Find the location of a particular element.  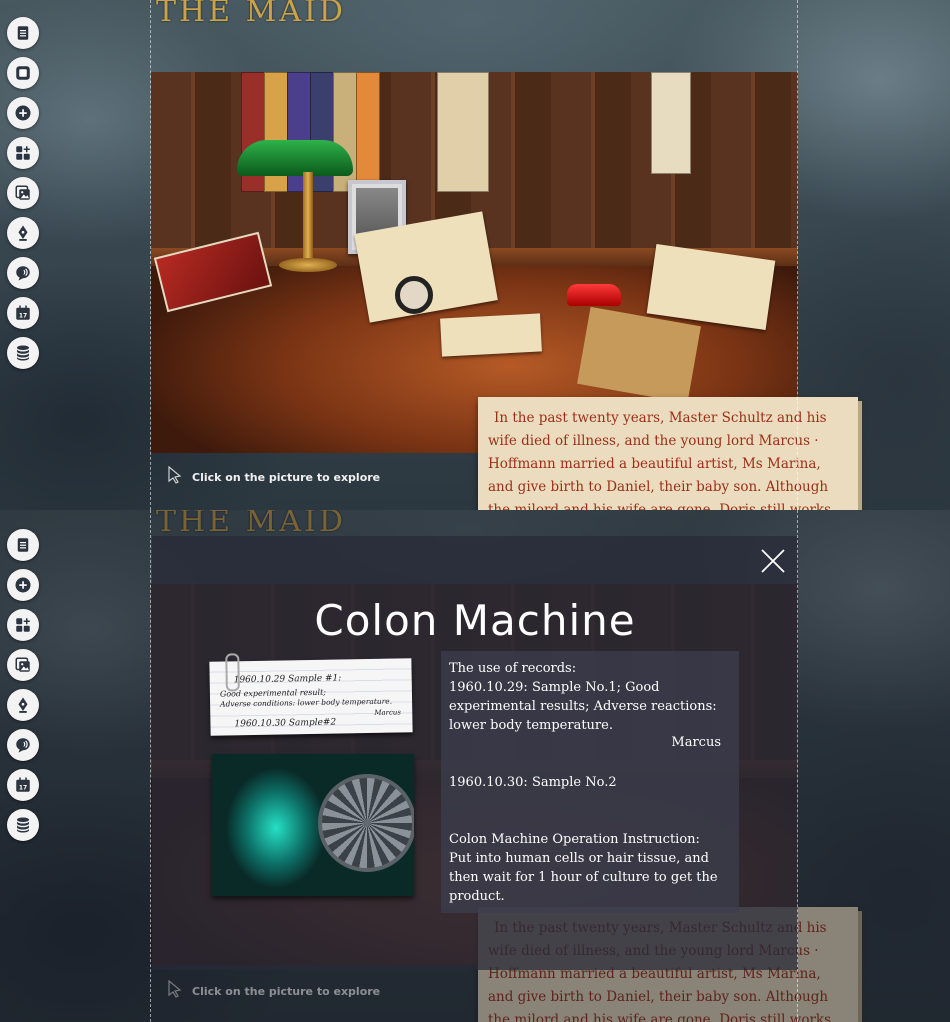

lamp-base is located at coordinates (308, 265).